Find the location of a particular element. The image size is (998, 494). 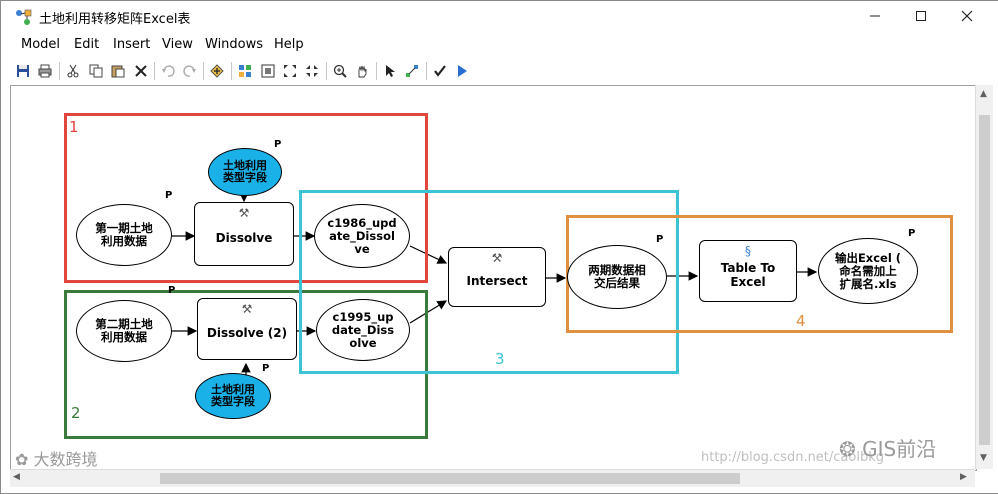

auto-layout-button is located at coordinates (245, 71).